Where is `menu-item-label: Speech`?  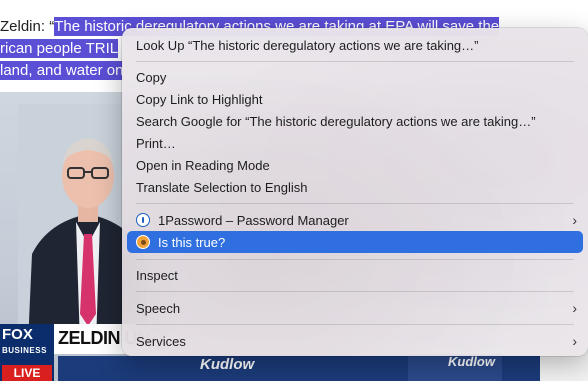
menu-item-label: Speech is located at coordinates (158, 308).